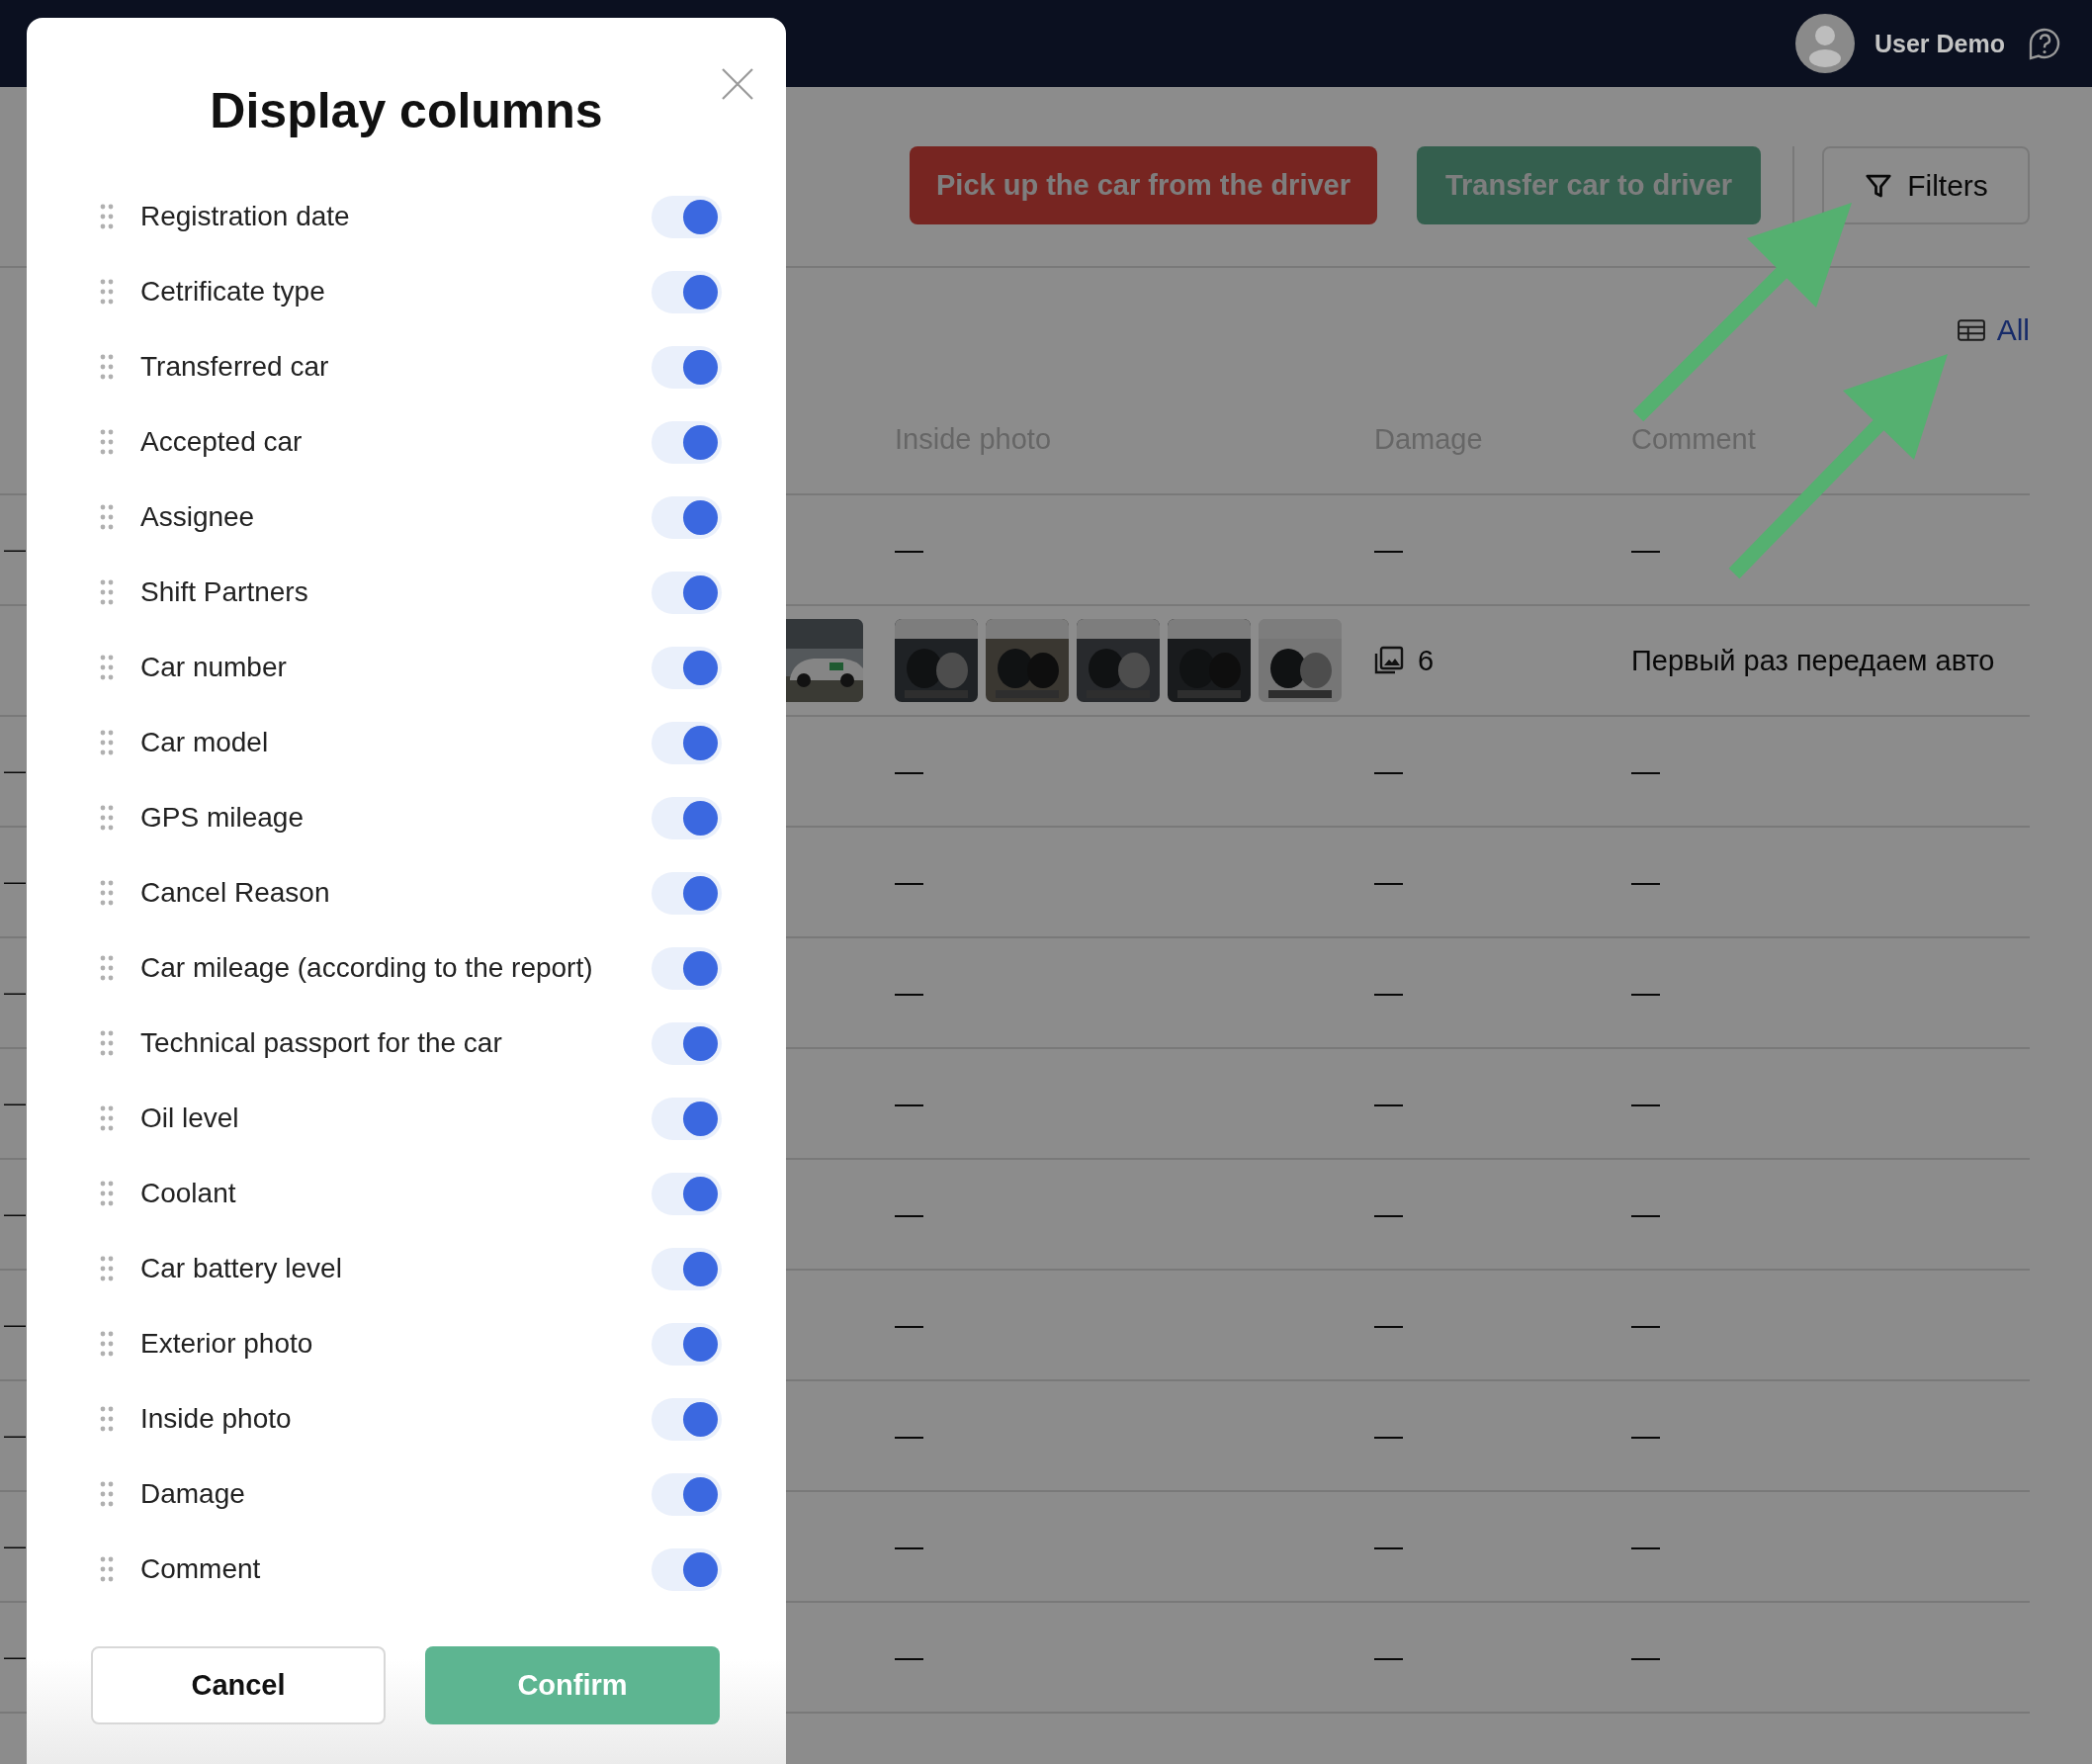 This screenshot has width=2092, height=1764. What do you see at coordinates (1389, 660) in the screenshot?
I see `gallery-icon` at bounding box center [1389, 660].